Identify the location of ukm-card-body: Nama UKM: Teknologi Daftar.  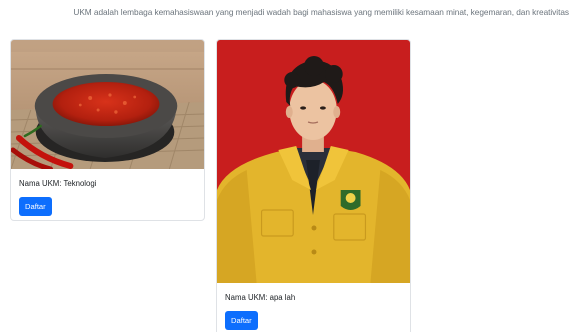
(107, 194).